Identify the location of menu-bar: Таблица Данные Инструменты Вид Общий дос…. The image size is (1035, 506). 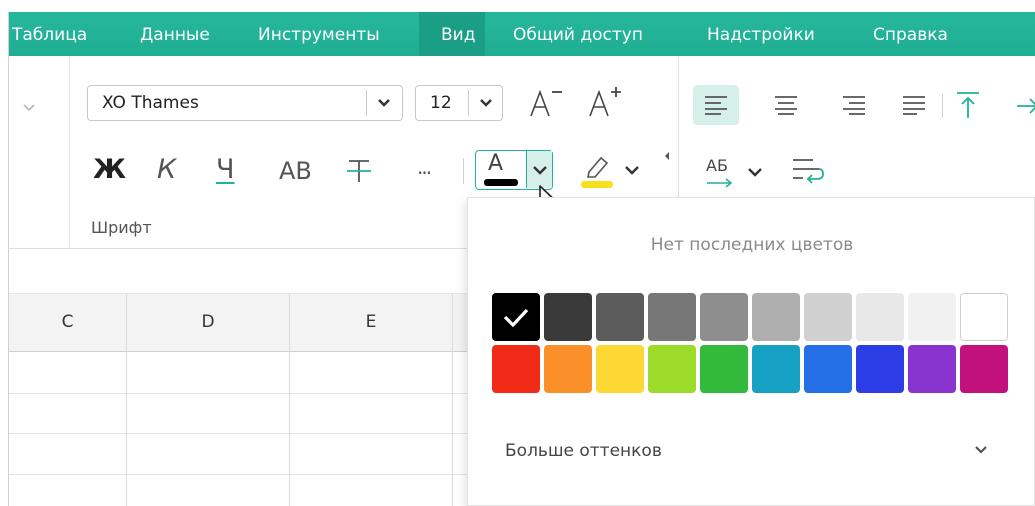
(522, 34).